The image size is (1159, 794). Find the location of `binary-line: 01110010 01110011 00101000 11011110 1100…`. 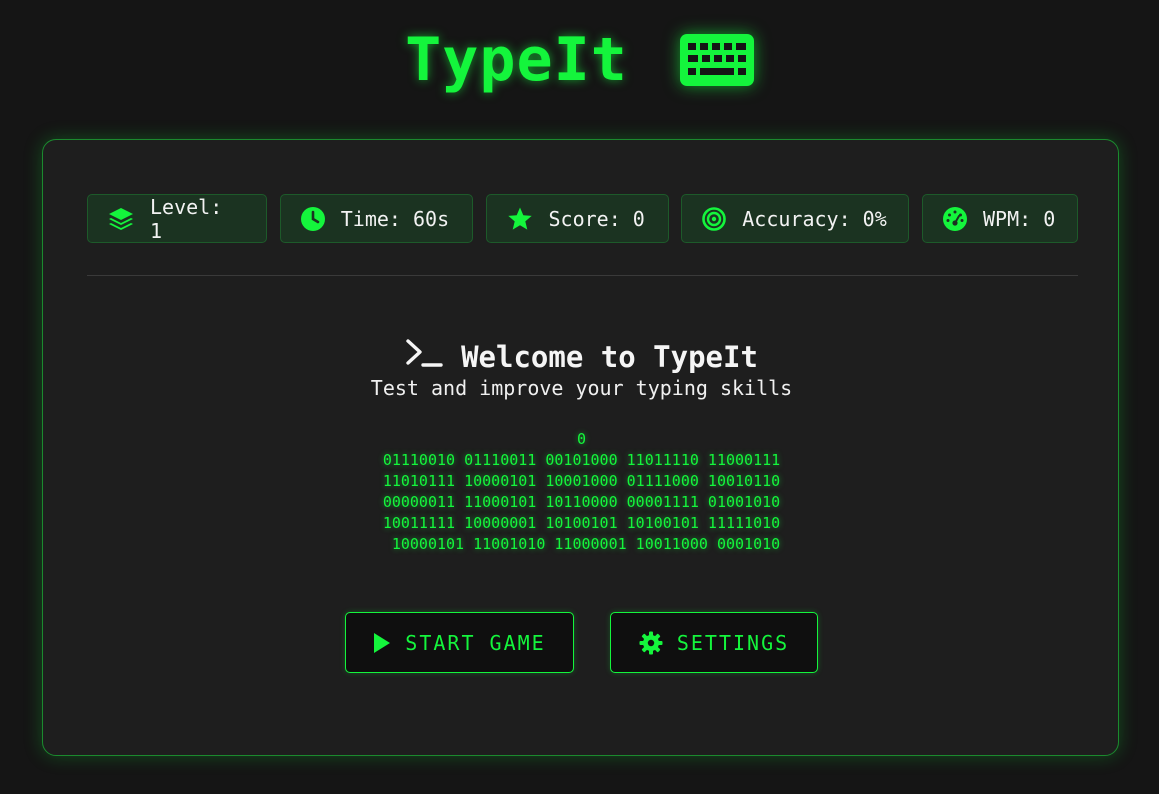

binary-line: 01110010 01110011 00101000 11011110 1100… is located at coordinates (581, 460).